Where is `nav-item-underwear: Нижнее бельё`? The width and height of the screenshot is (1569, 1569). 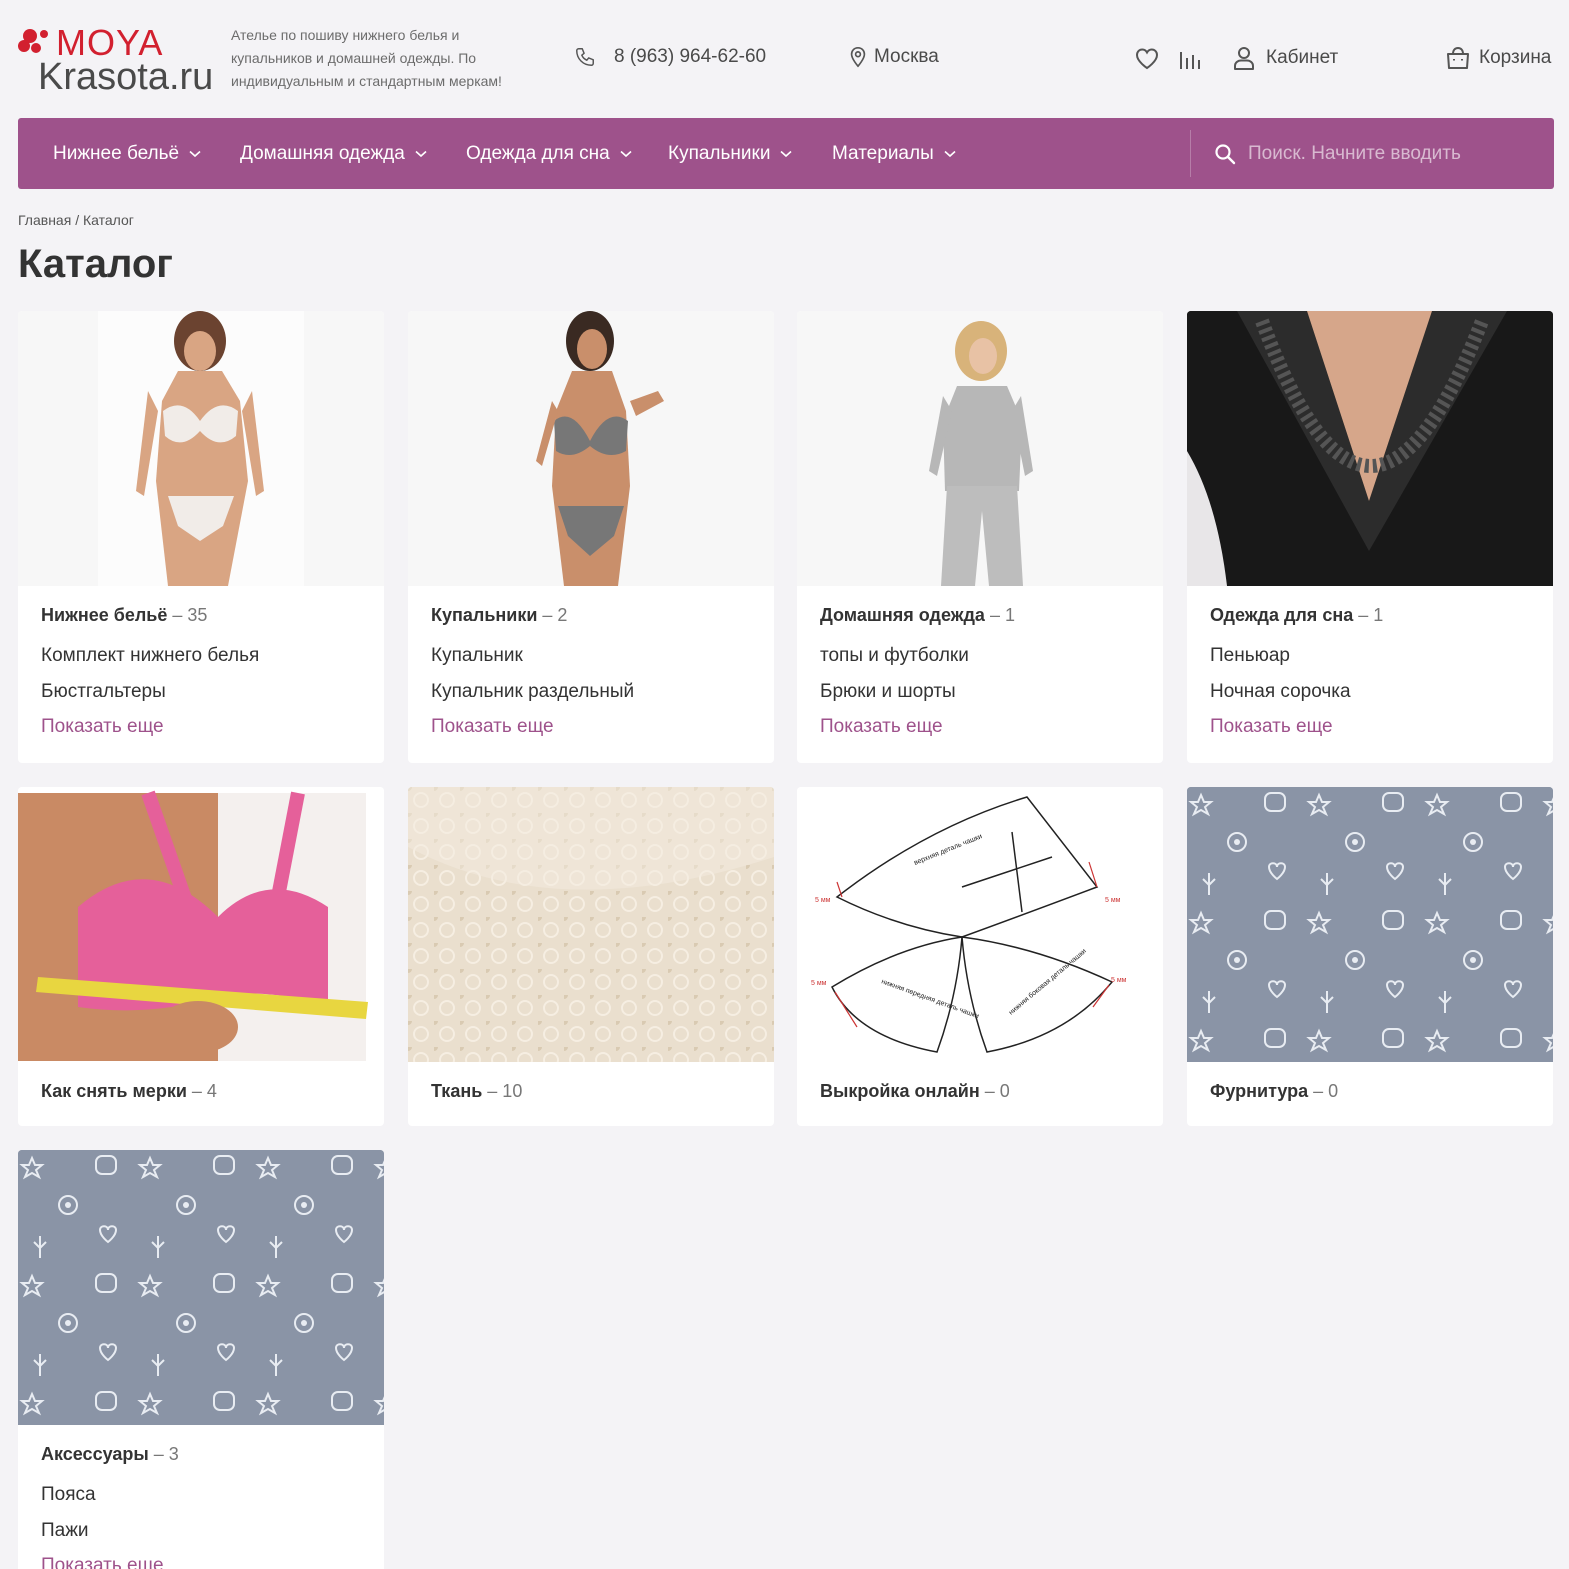 nav-item-underwear: Нижнее бельё is located at coordinates (127, 153).